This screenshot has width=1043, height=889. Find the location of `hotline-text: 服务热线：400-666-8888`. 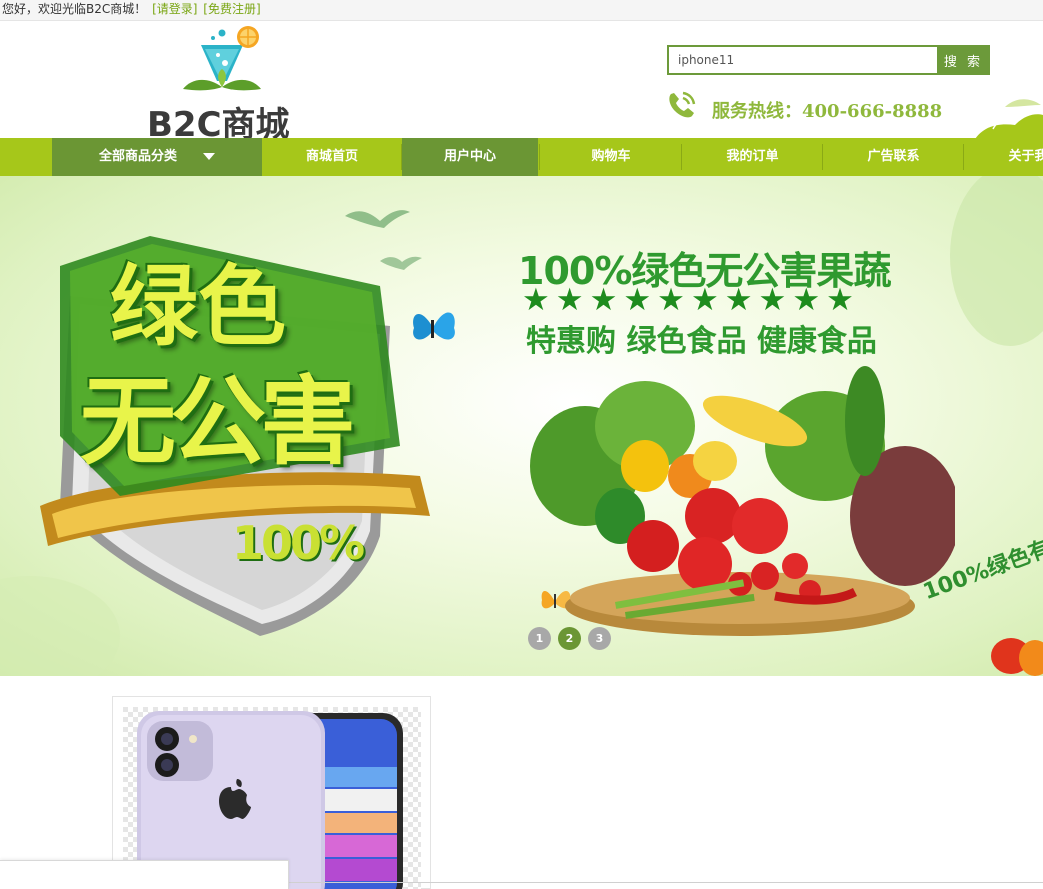

hotline-text: 服务热线：400-666-8888 is located at coordinates (827, 111).